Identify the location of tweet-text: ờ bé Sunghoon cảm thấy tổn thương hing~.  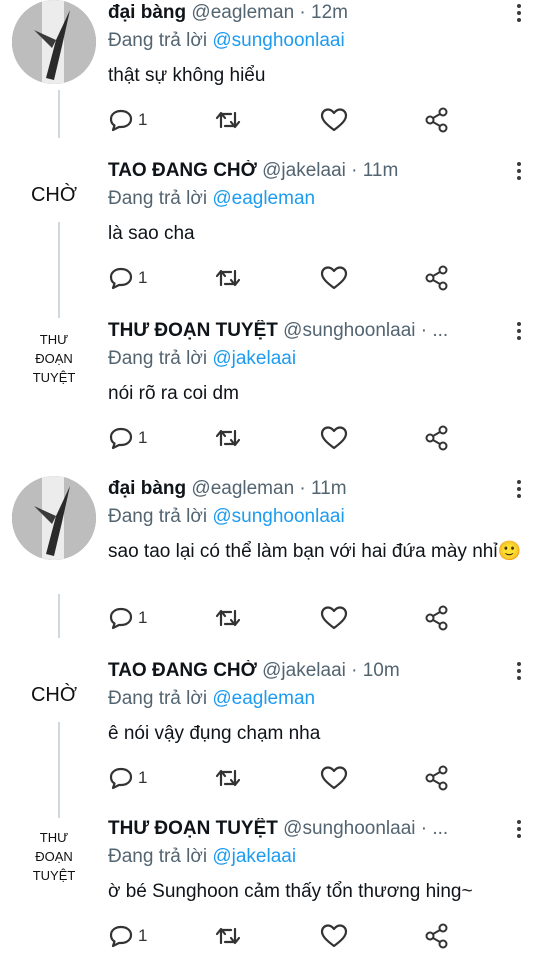
(290, 891).